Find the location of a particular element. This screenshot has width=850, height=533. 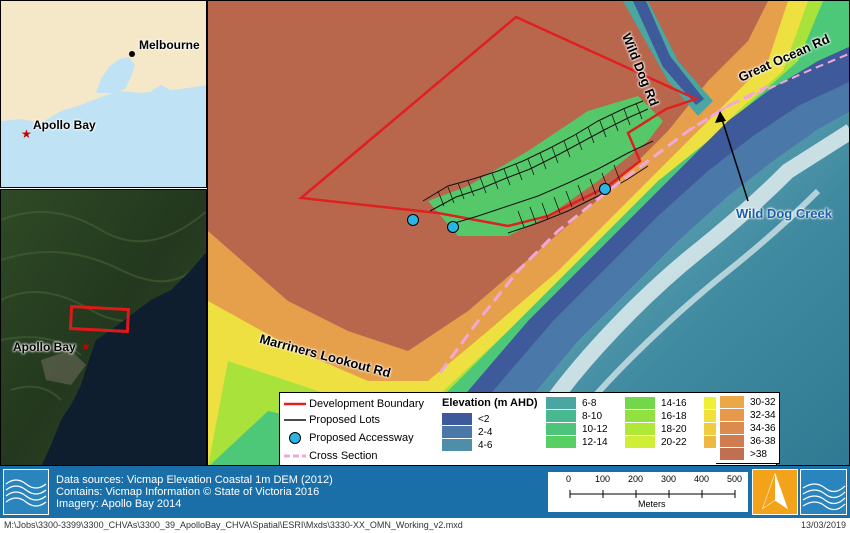

elevation-class: 18-20 is located at coordinates (656, 429).